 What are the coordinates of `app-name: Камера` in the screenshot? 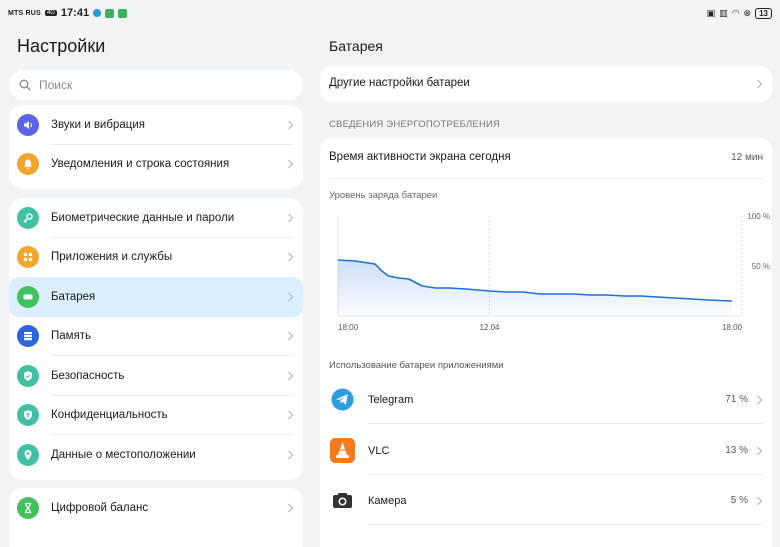 It's located at (387, 501).